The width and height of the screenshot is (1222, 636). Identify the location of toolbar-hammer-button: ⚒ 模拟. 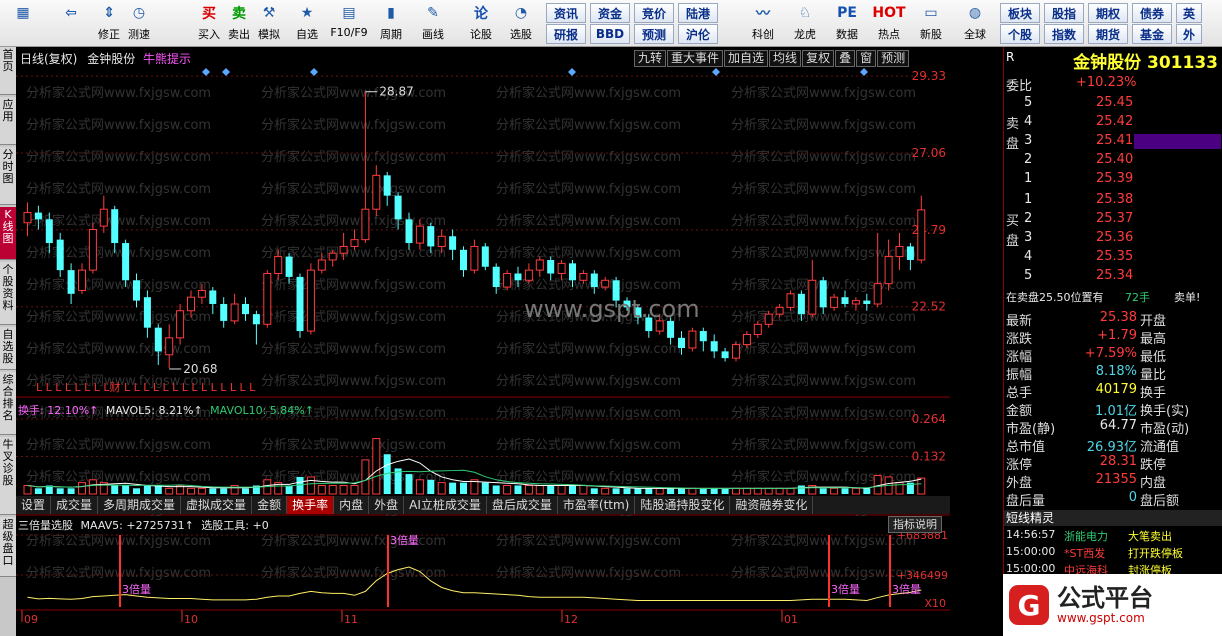
(269, 23).